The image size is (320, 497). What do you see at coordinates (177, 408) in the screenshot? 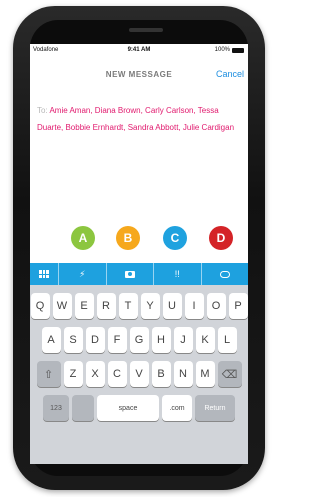
I see `dotcom-key: .com` at bounding box center [177, 408].